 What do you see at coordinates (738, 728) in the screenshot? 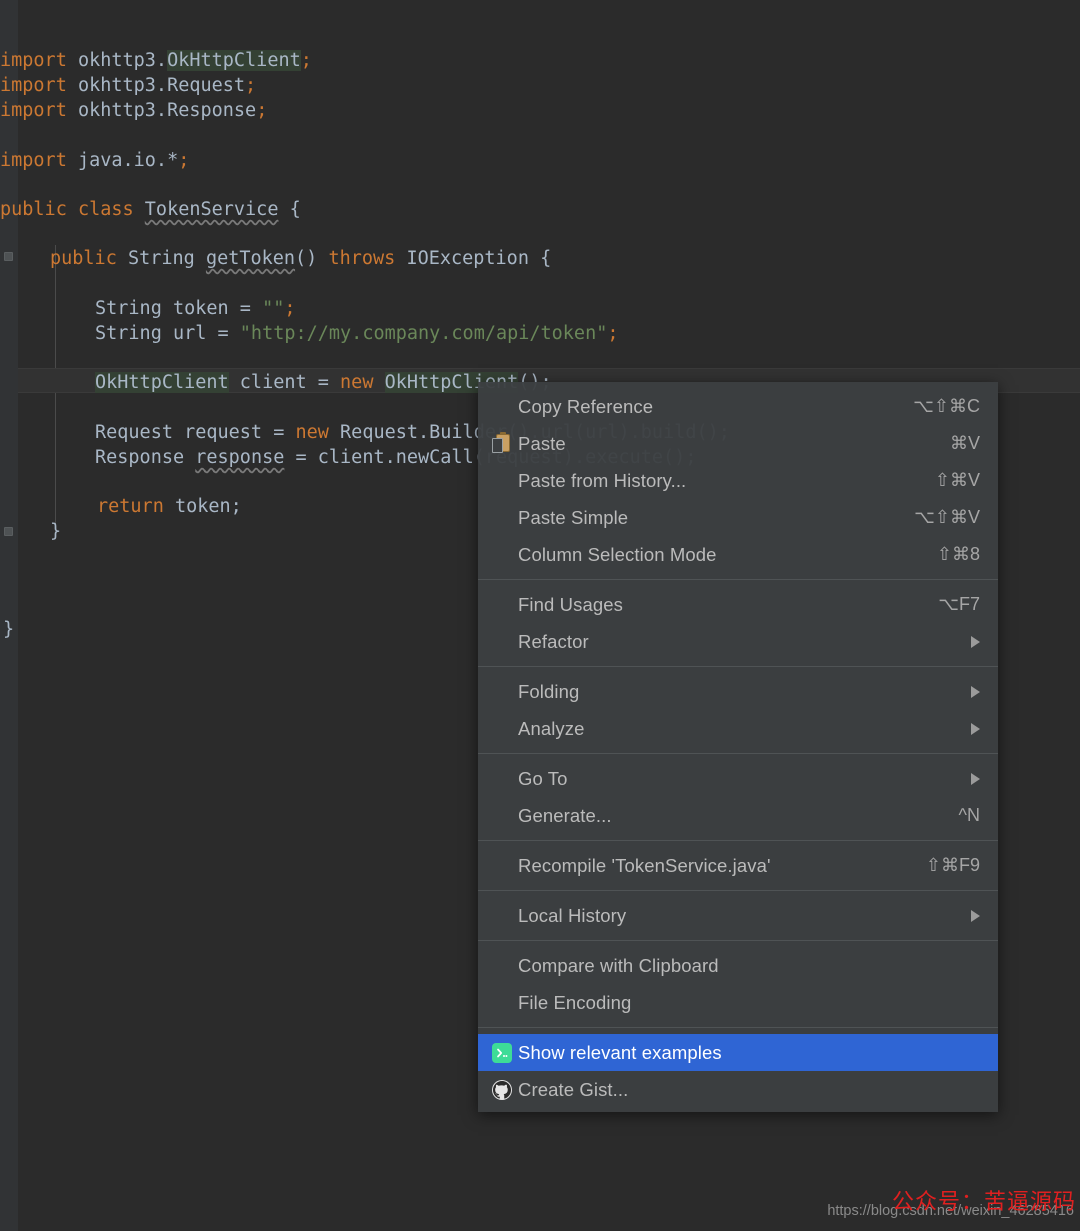
I see `menu-item-analyze: Analyze` at bounding box center [738, 728].